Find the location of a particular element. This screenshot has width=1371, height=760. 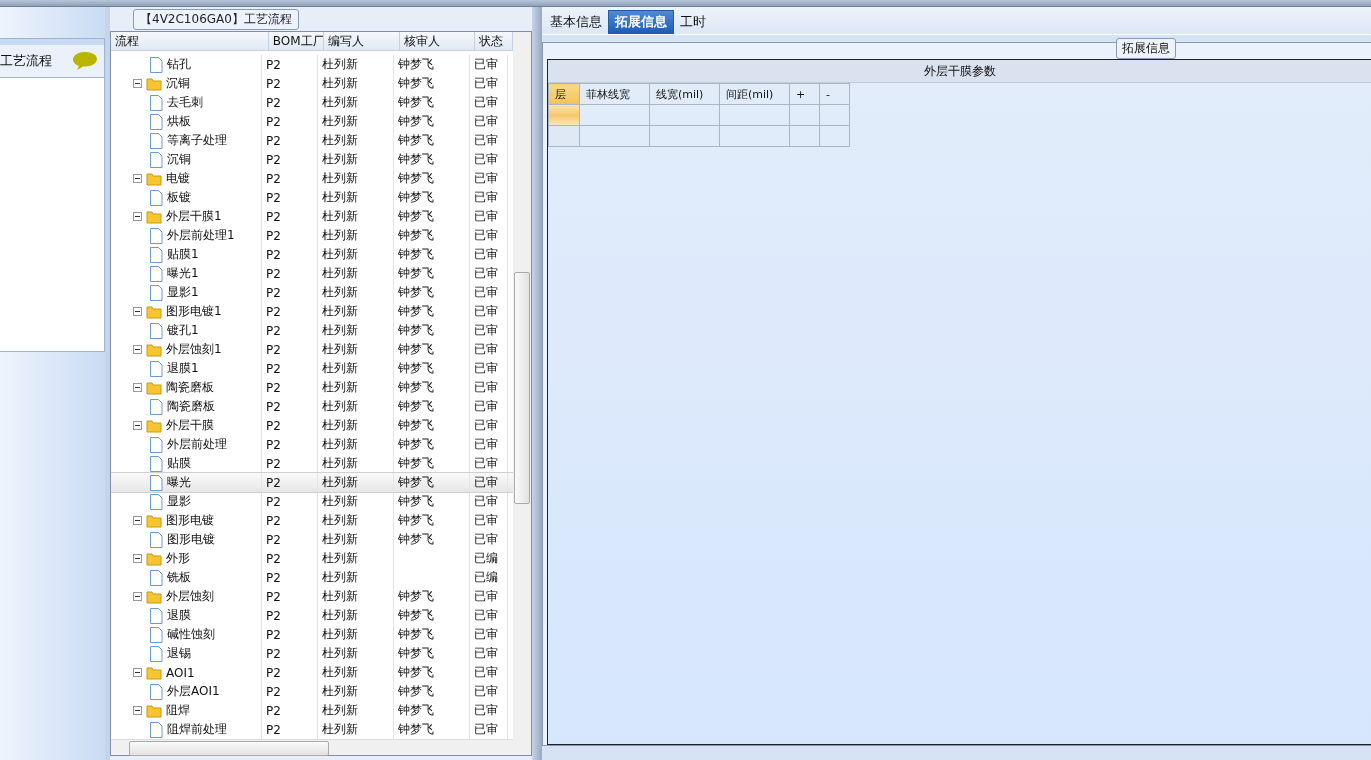

tree-row: 外层前处理 P2 杜列新 钟梦飞 已审 is located at coordinates (312, 444).